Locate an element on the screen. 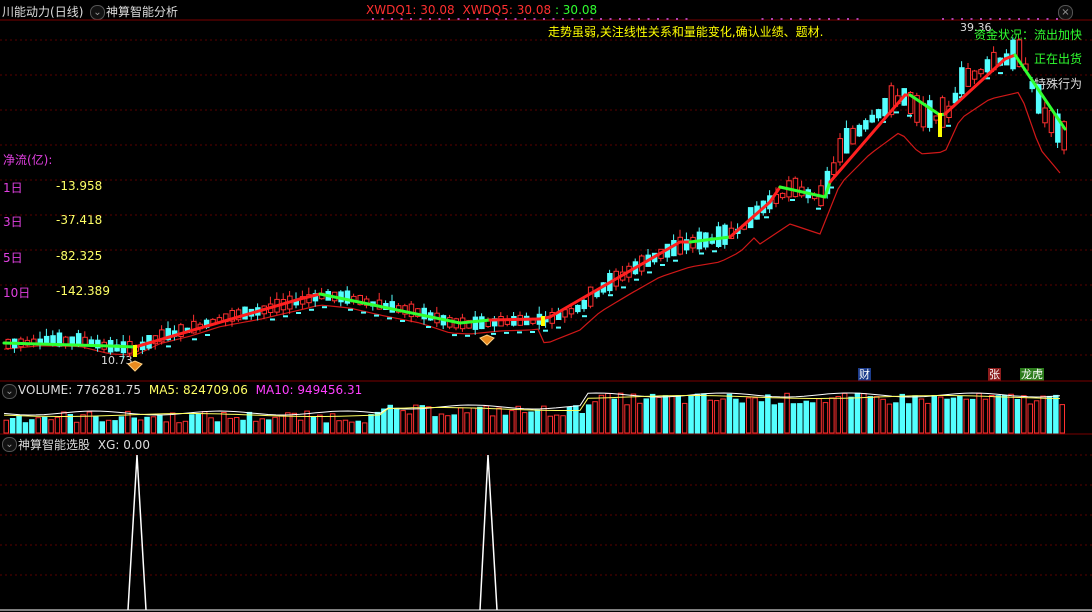 This screenshot has width=1092, height=612. volume-collapse-button: ⌄ is located at coordinates (9, 391).